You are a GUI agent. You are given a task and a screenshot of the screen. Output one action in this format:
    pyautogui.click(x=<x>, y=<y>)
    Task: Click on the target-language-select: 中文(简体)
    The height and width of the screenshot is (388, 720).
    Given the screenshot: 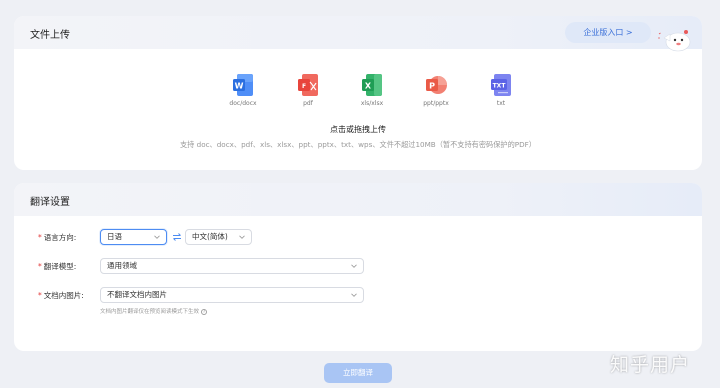 What is the action you would take?
    pyautogui.click(x=218, y=237)
    